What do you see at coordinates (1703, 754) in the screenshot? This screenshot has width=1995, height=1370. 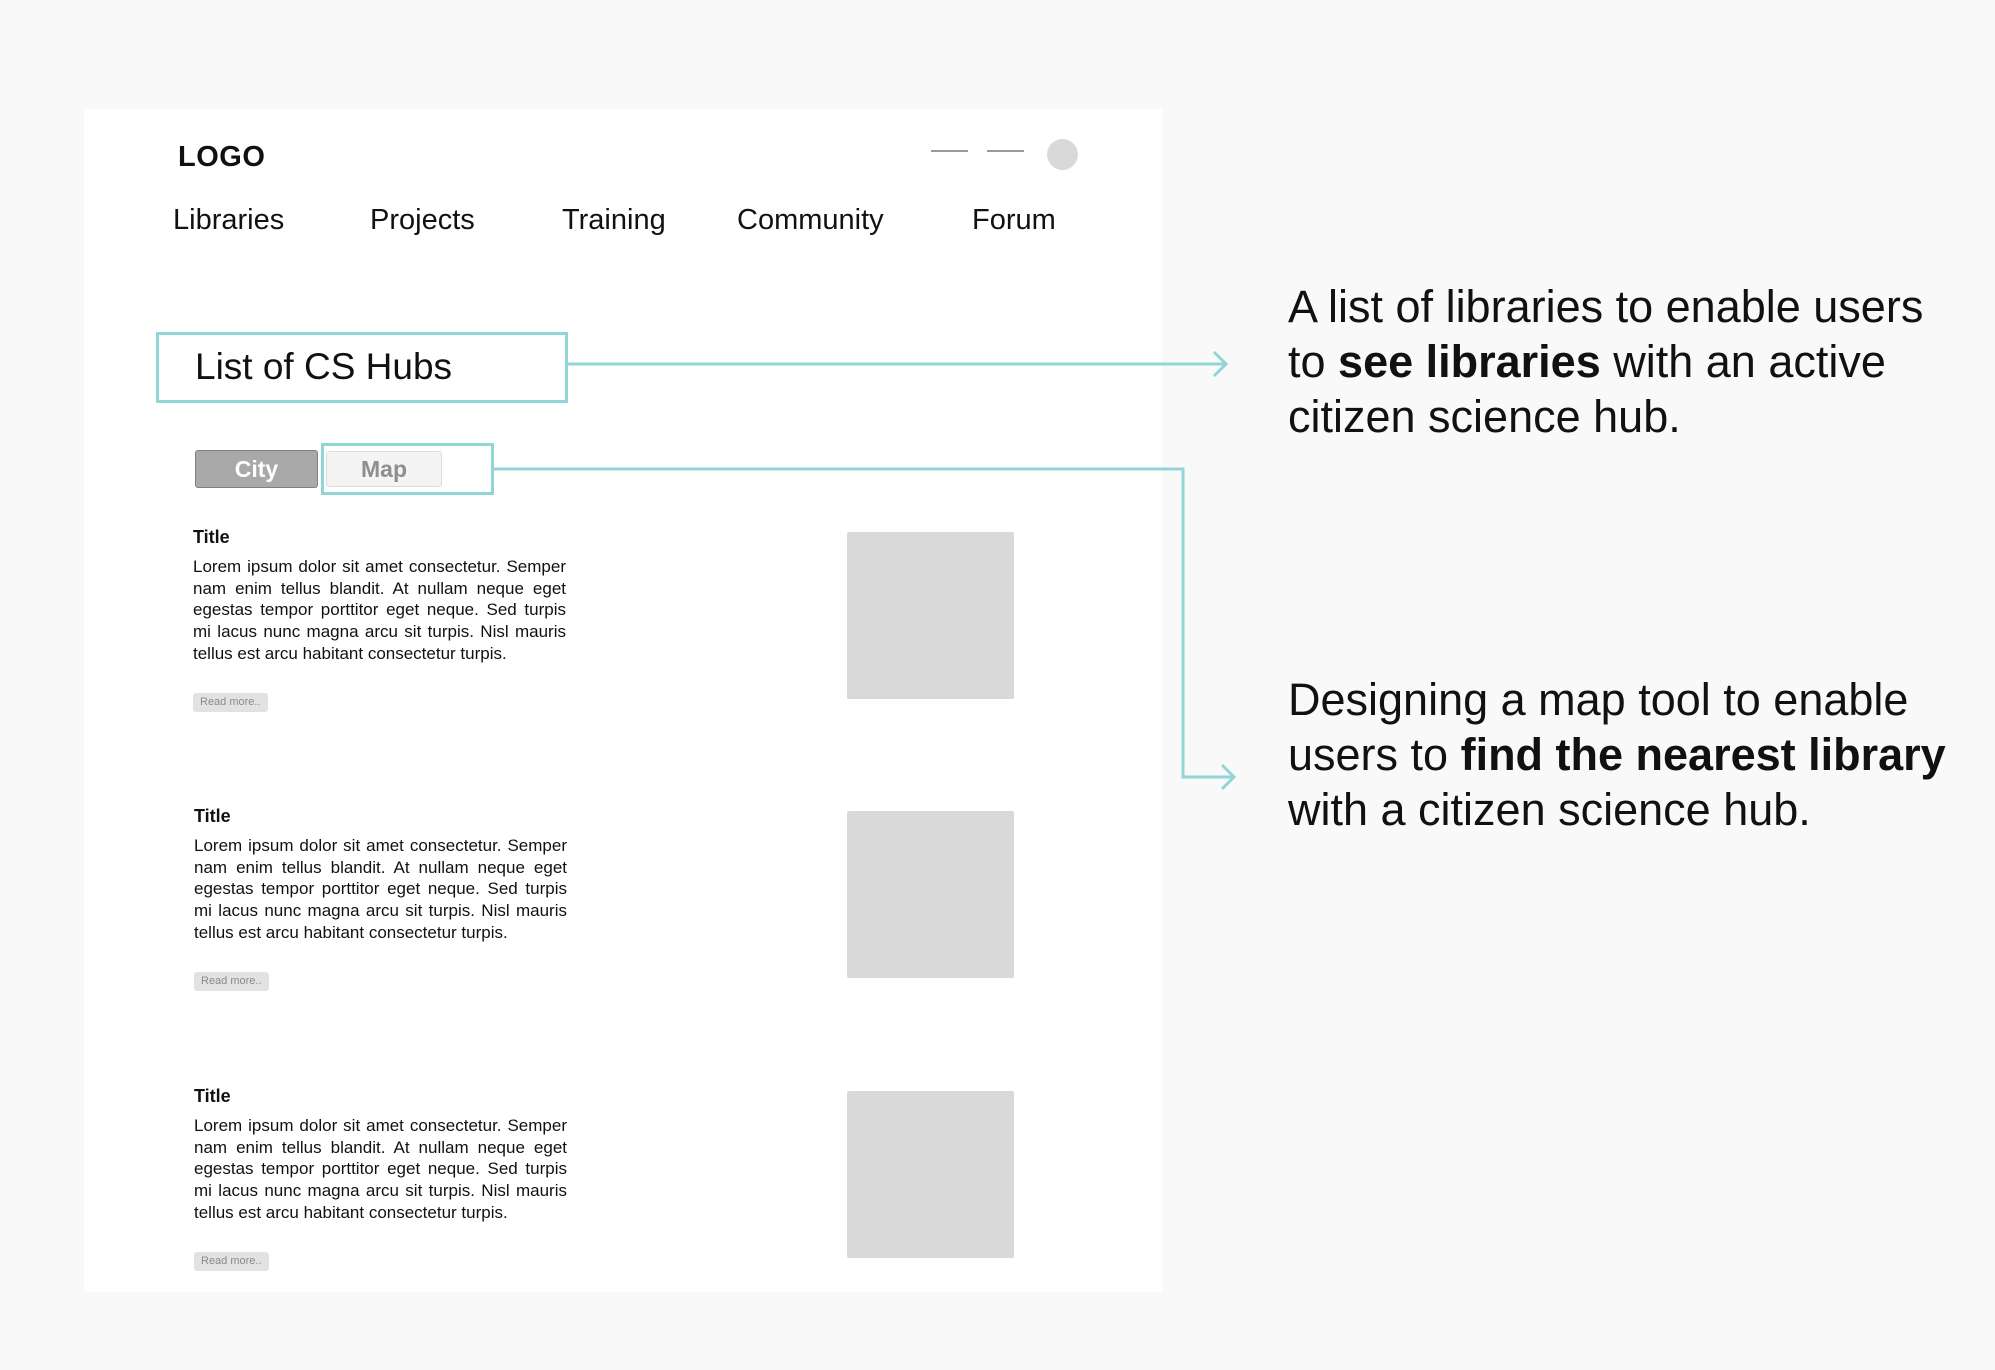 I see `annotation-emphasis: find the nearest library` at bounding box center [1703, 754].